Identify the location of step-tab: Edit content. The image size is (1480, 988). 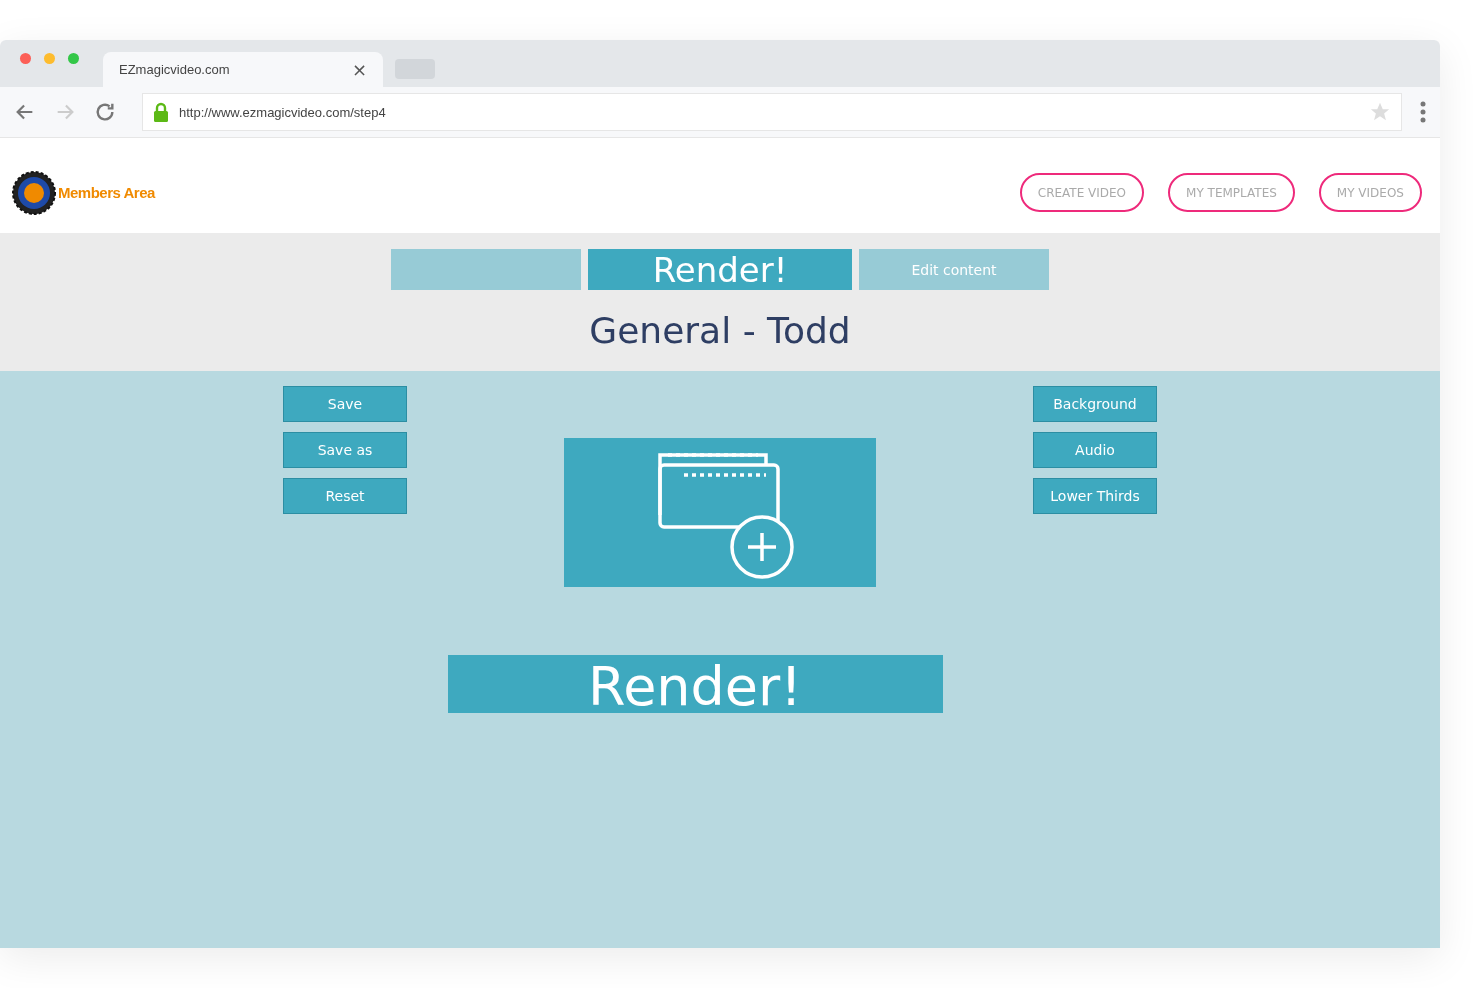
(954, 269).